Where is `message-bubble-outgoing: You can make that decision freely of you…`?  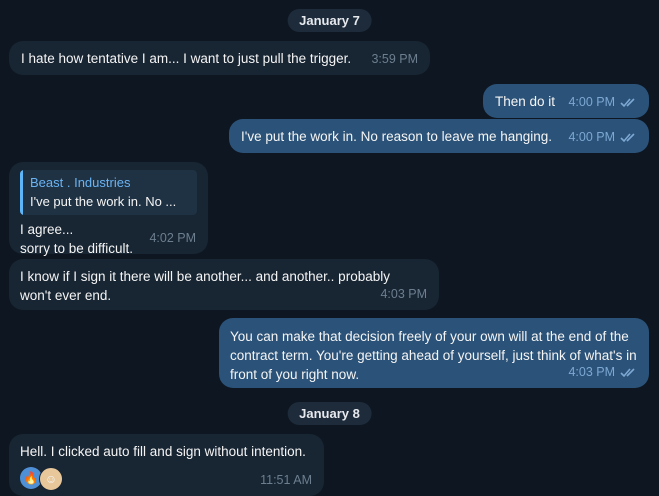 message-bubble-outgoing: You can make that decision freely of you… is located at coordinates (434, 353).